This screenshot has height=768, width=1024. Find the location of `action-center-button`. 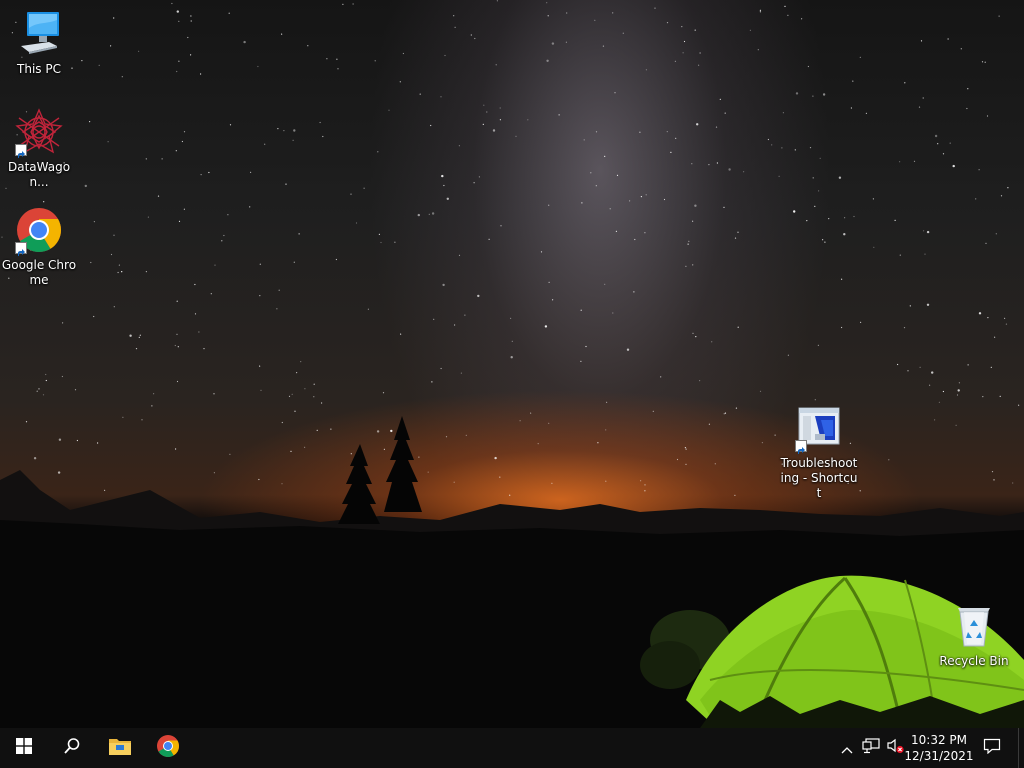

action-center-button is located at coordinates (992, 748).